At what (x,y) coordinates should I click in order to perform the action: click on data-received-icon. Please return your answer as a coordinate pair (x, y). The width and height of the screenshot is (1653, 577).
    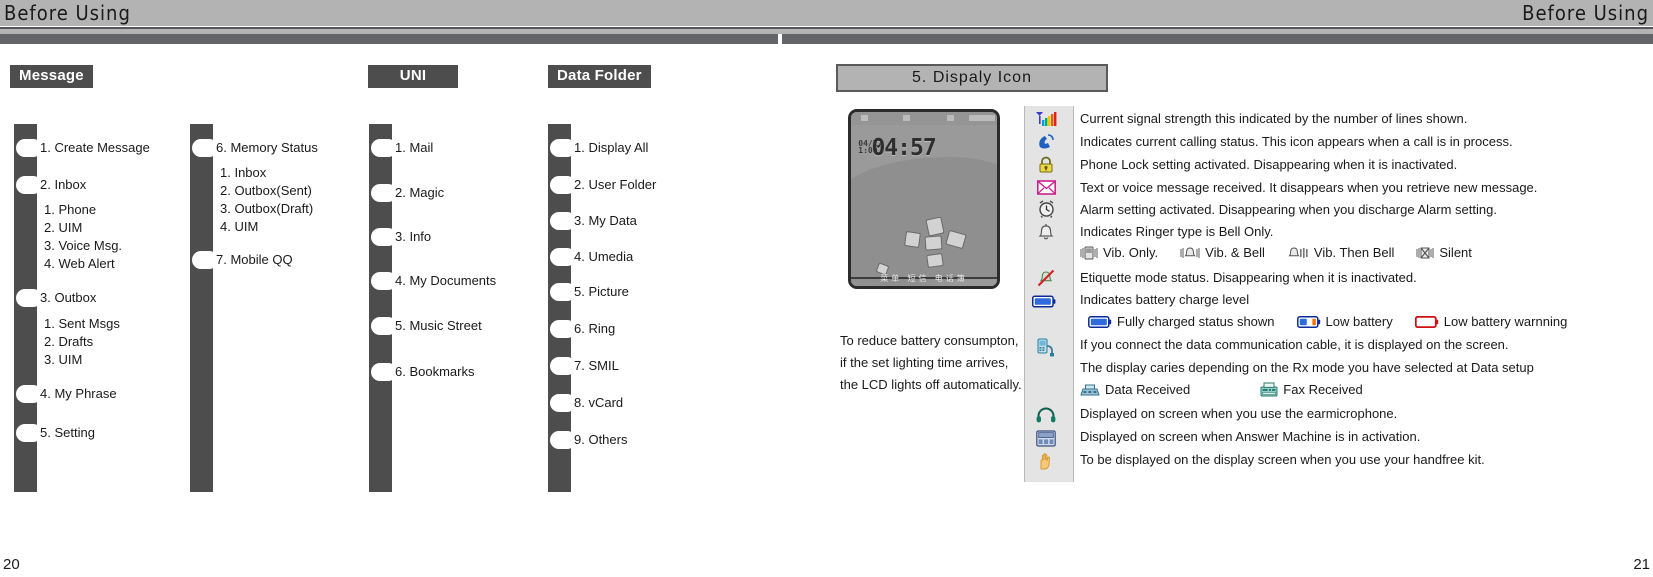
    Looking at the image, I should click on (1090, 390).